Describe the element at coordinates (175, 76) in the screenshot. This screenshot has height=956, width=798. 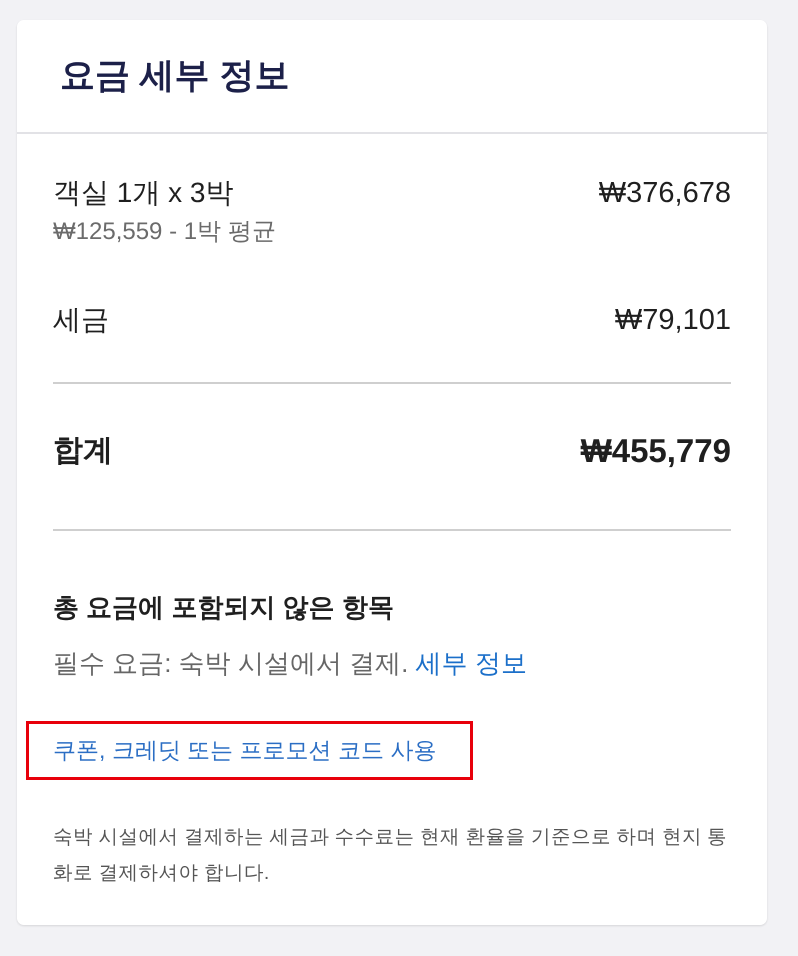
I see `card-title: 요금 세부 정보` at that location.